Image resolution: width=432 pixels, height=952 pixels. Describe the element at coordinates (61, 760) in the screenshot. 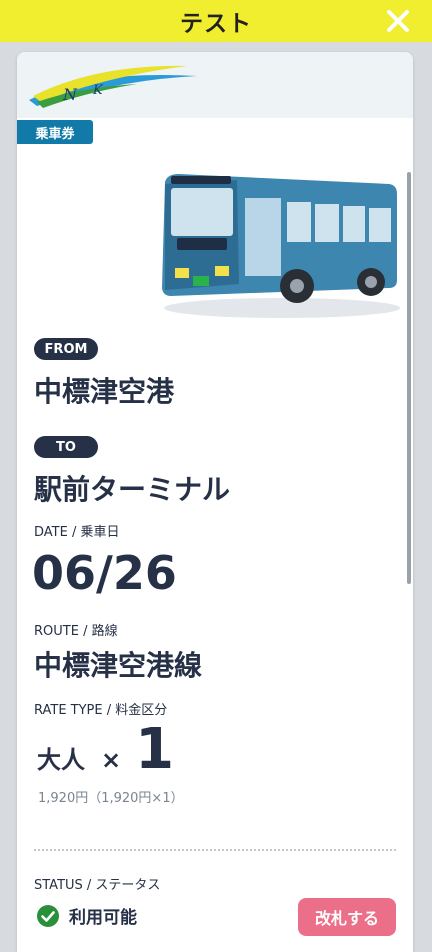

I see `rate-kind: 大人` at that location.